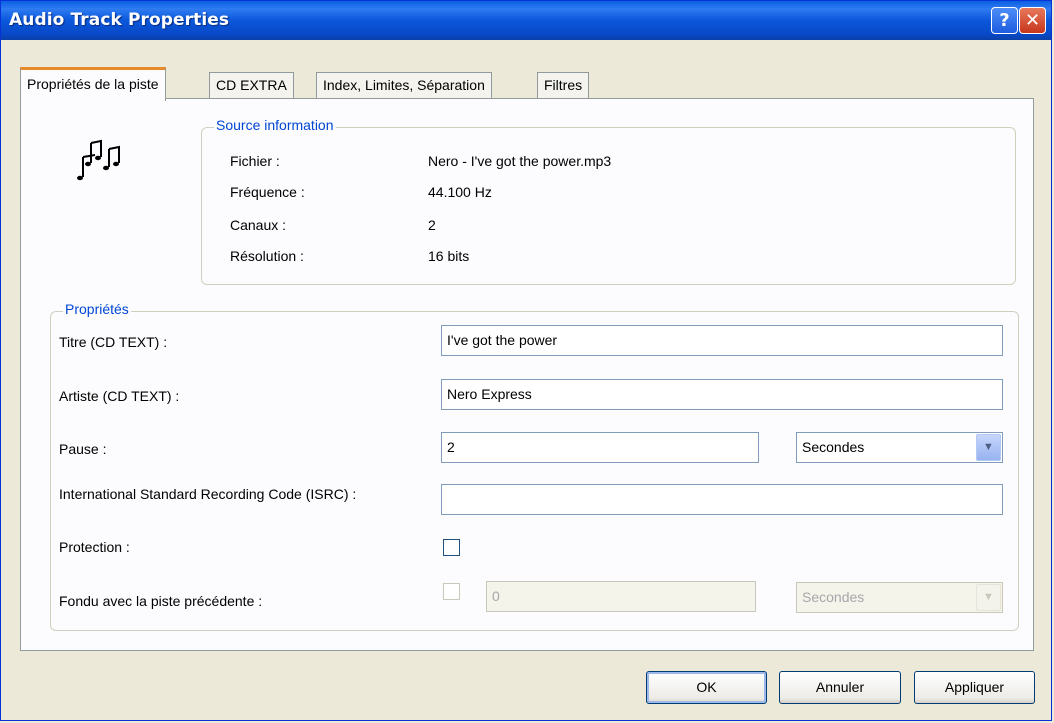 This screenshot has height=723, width=1054. What do you see at coordinates (97, 309) in the screenshot?
I see `properties-legend: Propriétés` at bounding box center [97, 309].